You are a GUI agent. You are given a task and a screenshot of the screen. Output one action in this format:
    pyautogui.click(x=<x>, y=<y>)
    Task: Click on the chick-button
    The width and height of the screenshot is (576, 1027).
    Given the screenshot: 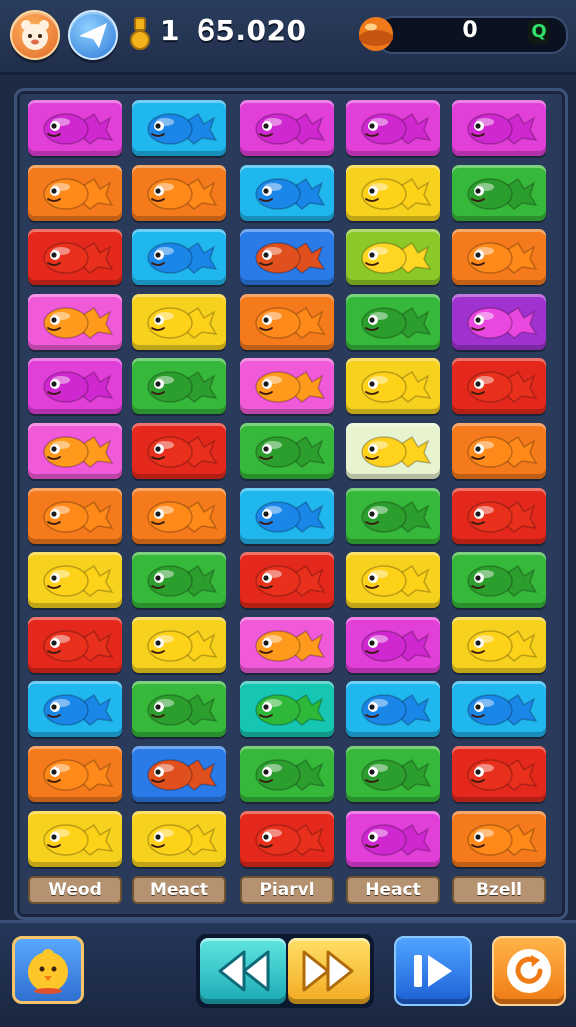 What is the action you would take?
    pyautogui.click(x=48, y=970)
    